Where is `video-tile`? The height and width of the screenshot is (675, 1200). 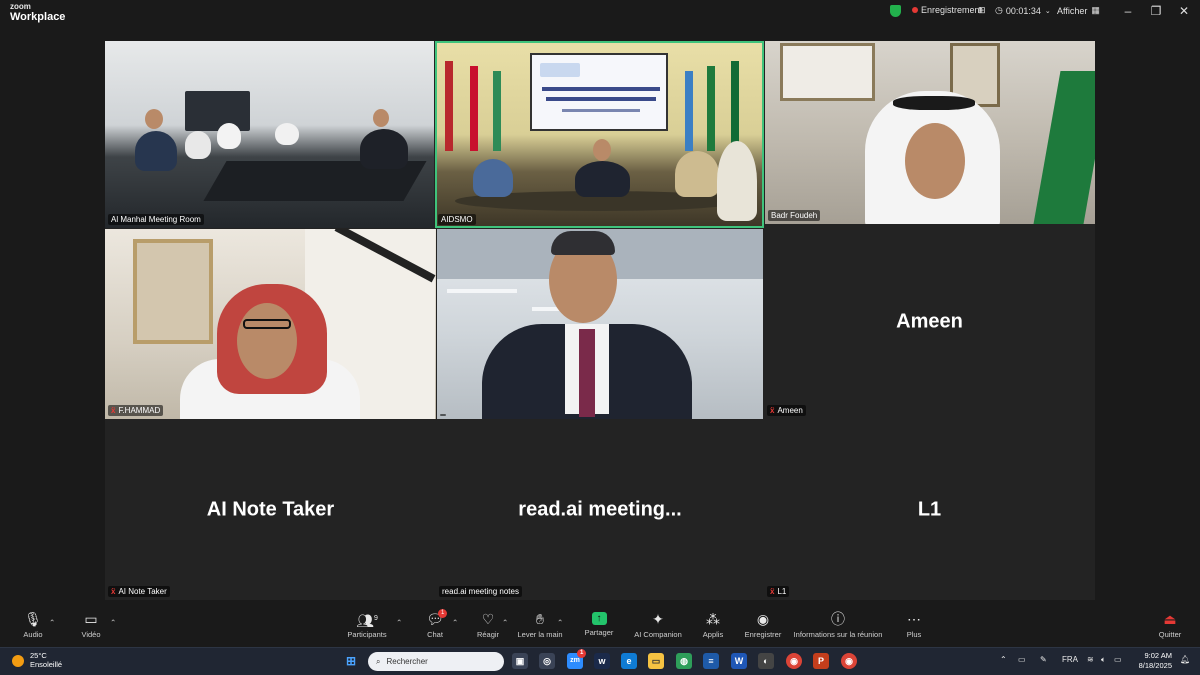 video-tile is located at coordinates (600, 324).